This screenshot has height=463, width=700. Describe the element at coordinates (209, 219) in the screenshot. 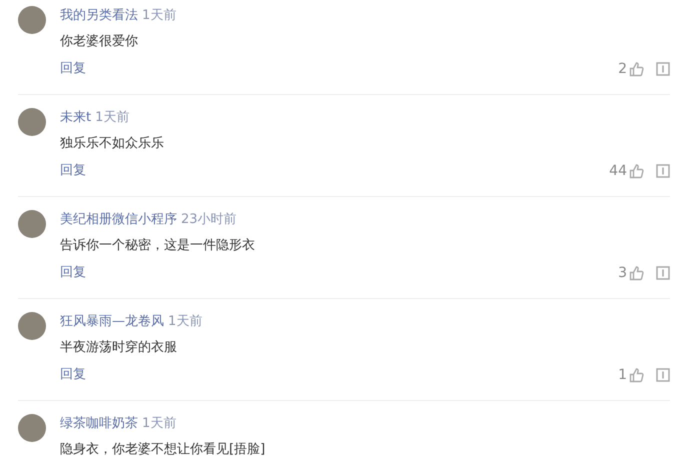

I see `comment-time: 23小时前` at that location.